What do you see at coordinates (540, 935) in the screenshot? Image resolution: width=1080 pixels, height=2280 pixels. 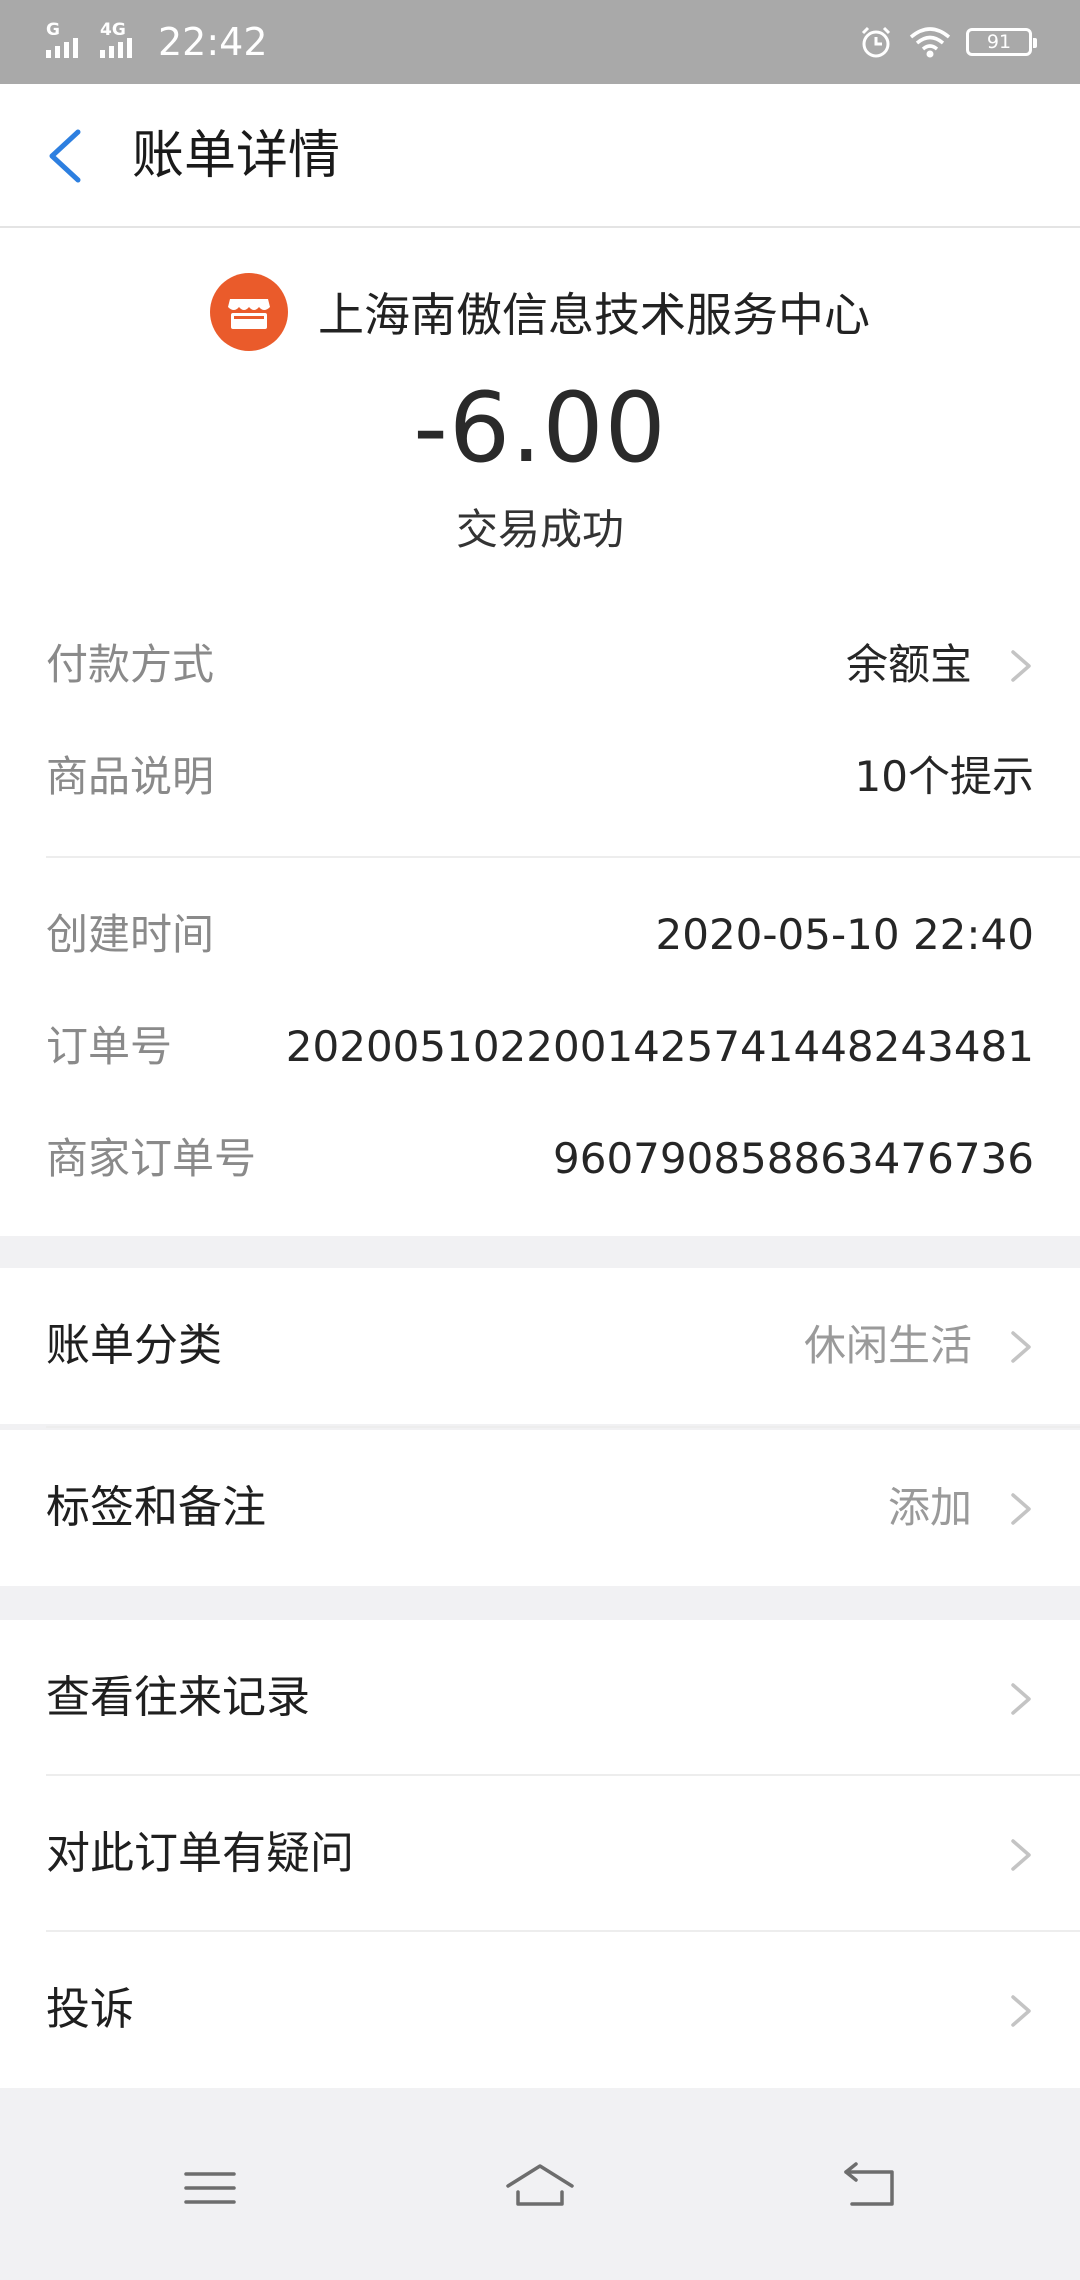 I see `created-time-row: 创建时间 2020-05-10 22:40` at bounding box center [540, 935].